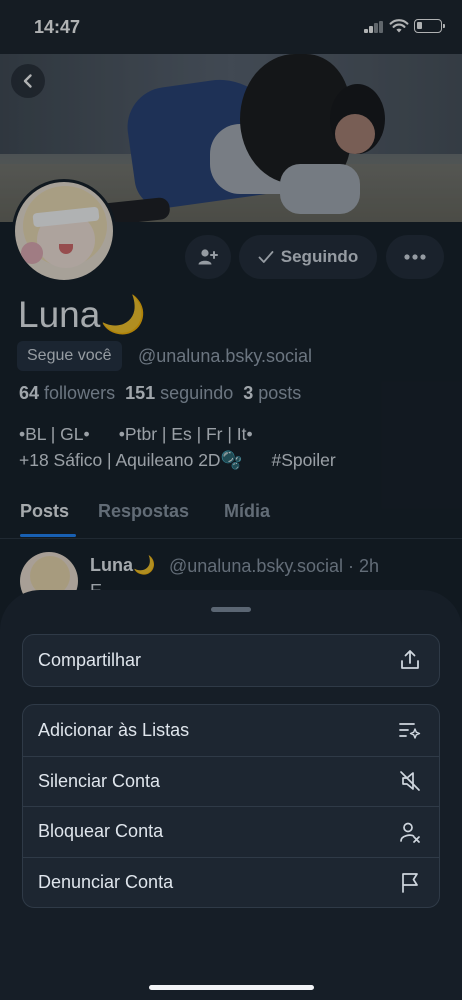 Image resolution: width=462 pixels, height=1000 pixels. What do you see at coordinates (410, 832) in the screenshot?
I see `person-block-icon` at bounding box center [410, 832].